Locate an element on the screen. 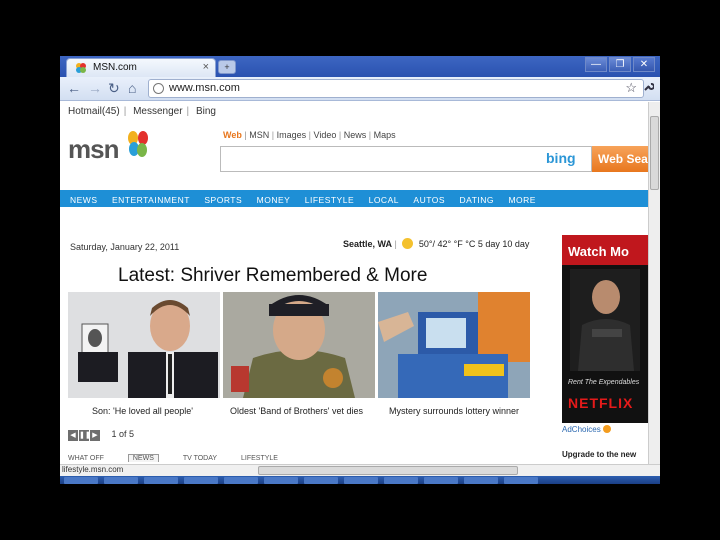  search-input is located at coordinates (406, 159).